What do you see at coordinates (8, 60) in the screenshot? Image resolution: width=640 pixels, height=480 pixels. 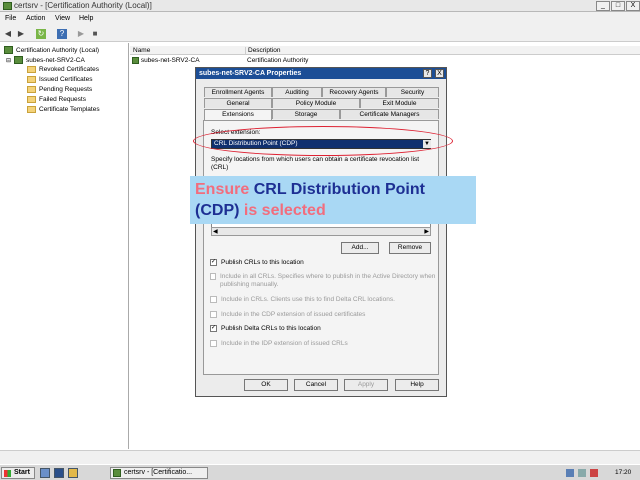 I see `collapse-icon: ⊟` at bounding box center [8, 60].